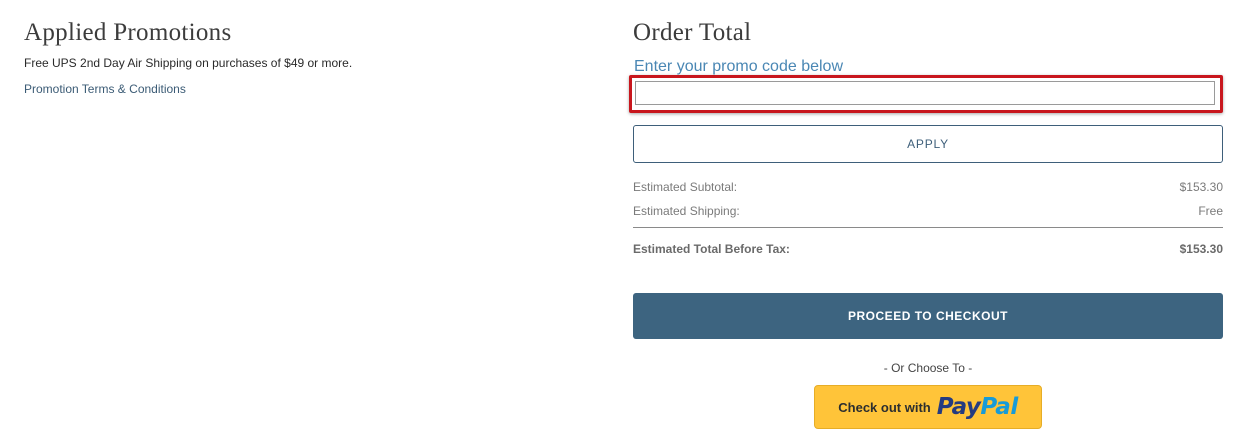  I want to click on promo-code-input, so click(925, 93).